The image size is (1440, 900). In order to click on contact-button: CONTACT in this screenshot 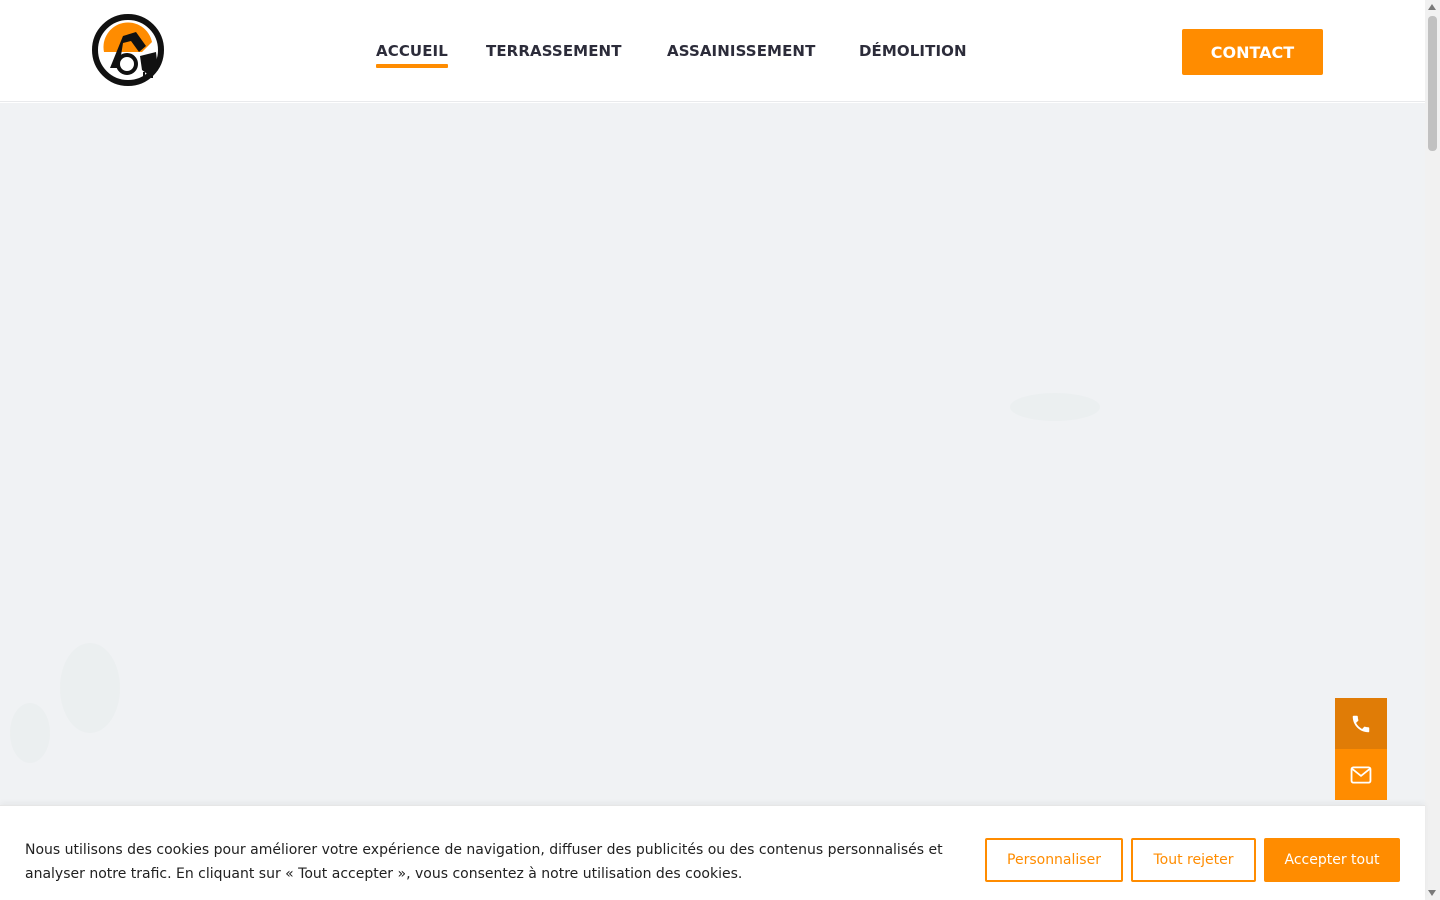, I will do `click(1252, 52)`.